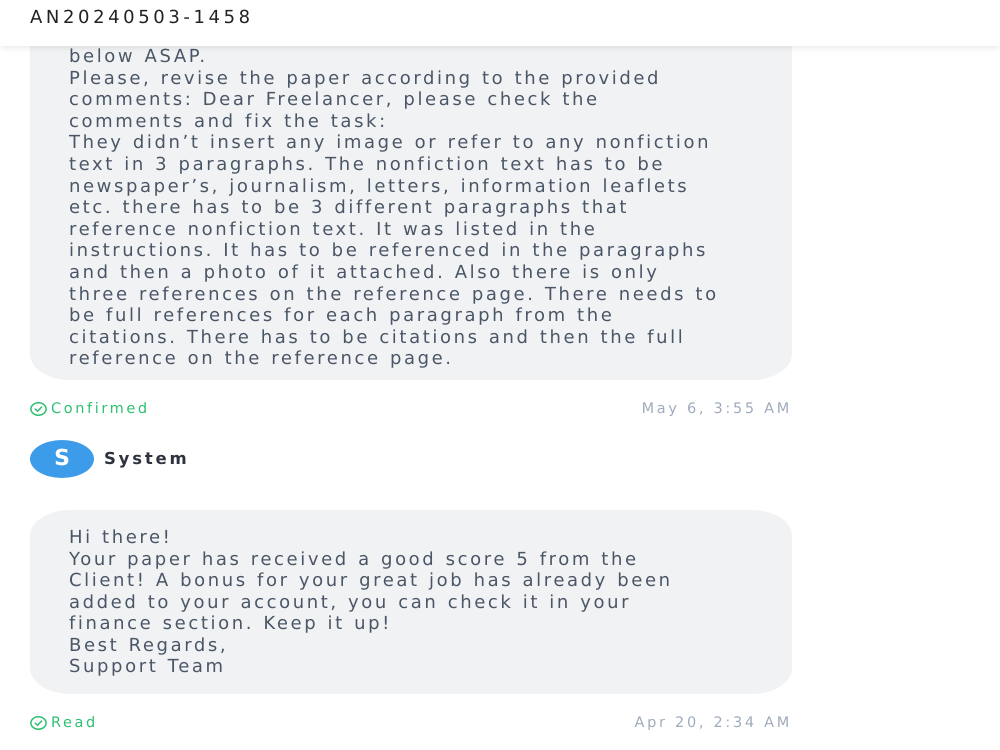 Image resolution: width=1000 pixels, height=750 pixels. What do you see at coordinates (74, 723) in the screenshot?
I see `status-label: Read` at bounding box center [74, 723].